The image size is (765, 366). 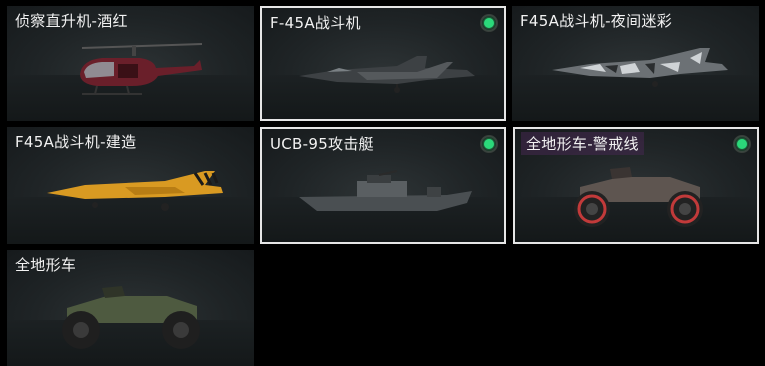 I want to click on vehicle-card-f45a-build: F45A战斗机-建造, so click(x=130, y=185).